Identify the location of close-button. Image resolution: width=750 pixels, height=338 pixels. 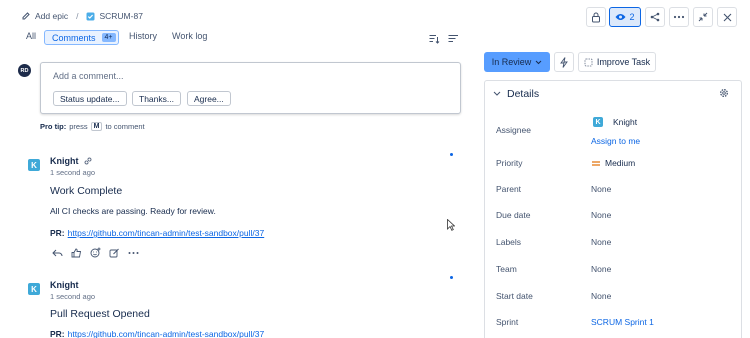
(727, 17).